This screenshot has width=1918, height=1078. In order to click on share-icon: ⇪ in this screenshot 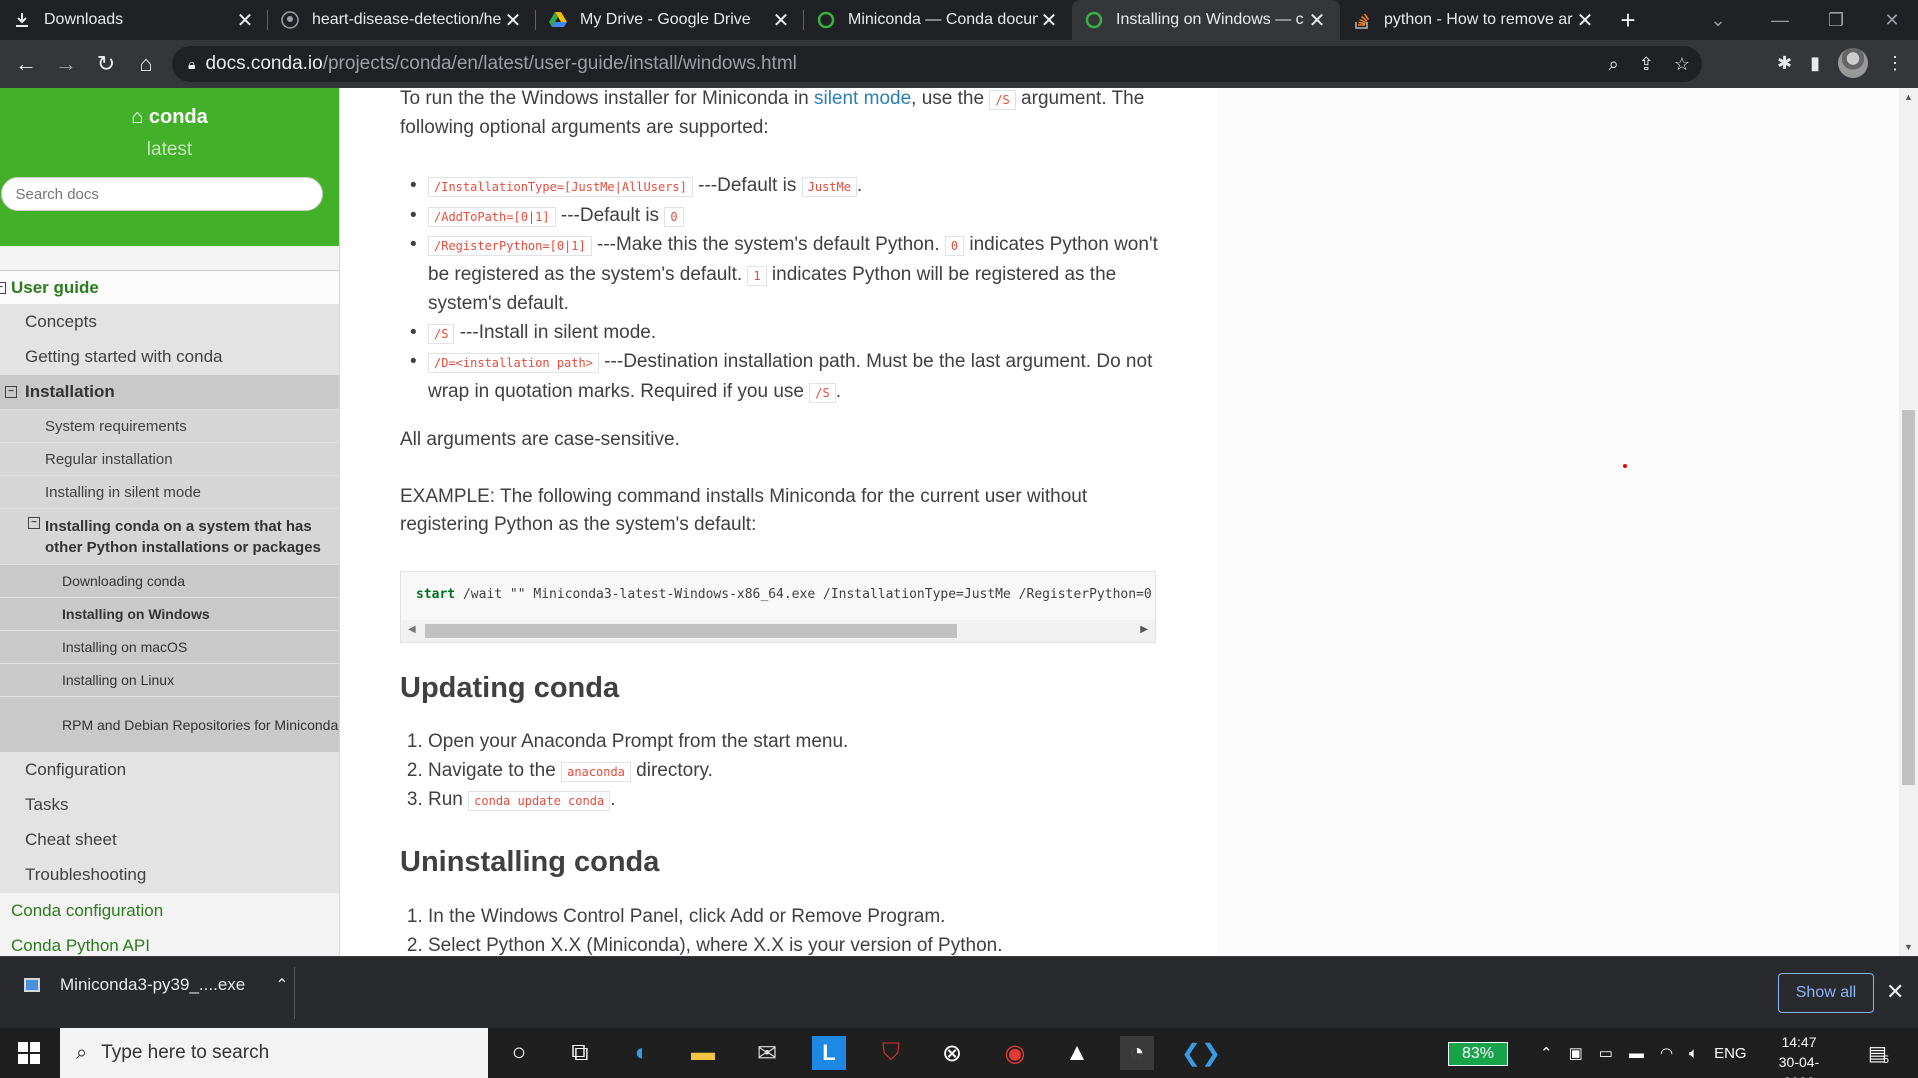, I will do `click(1646, 64)`.